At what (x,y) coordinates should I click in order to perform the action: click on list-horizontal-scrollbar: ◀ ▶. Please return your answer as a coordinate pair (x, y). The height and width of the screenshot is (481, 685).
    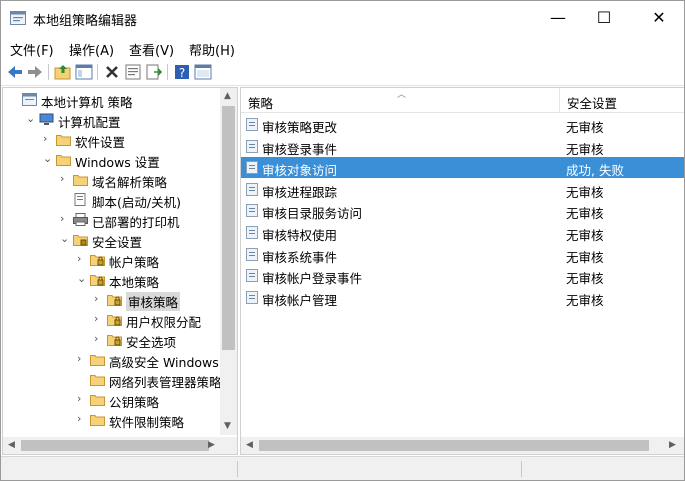
    Looking at the image, I should click on (462, 445).